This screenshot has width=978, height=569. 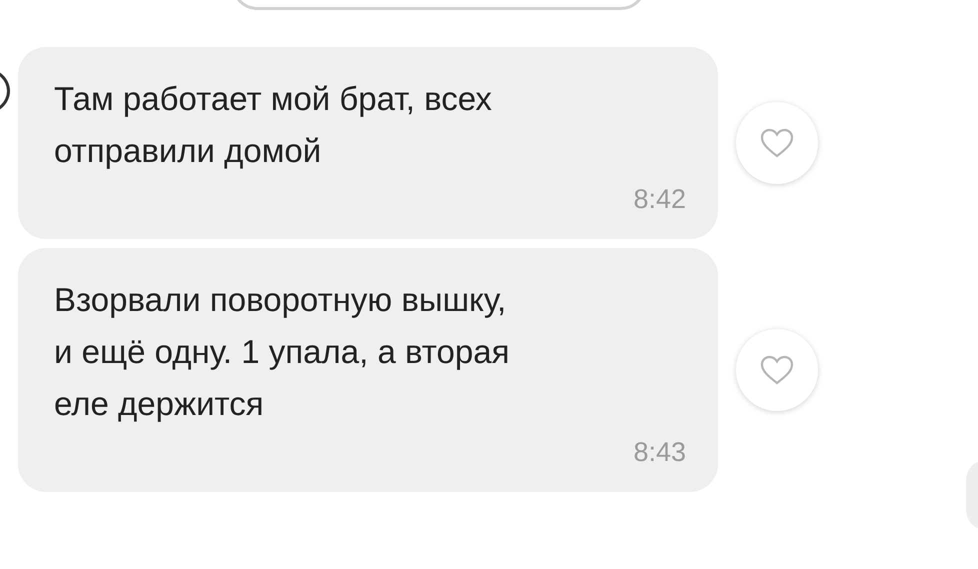 I want to click on message-time: 8:42, so click(x=659, y=199).